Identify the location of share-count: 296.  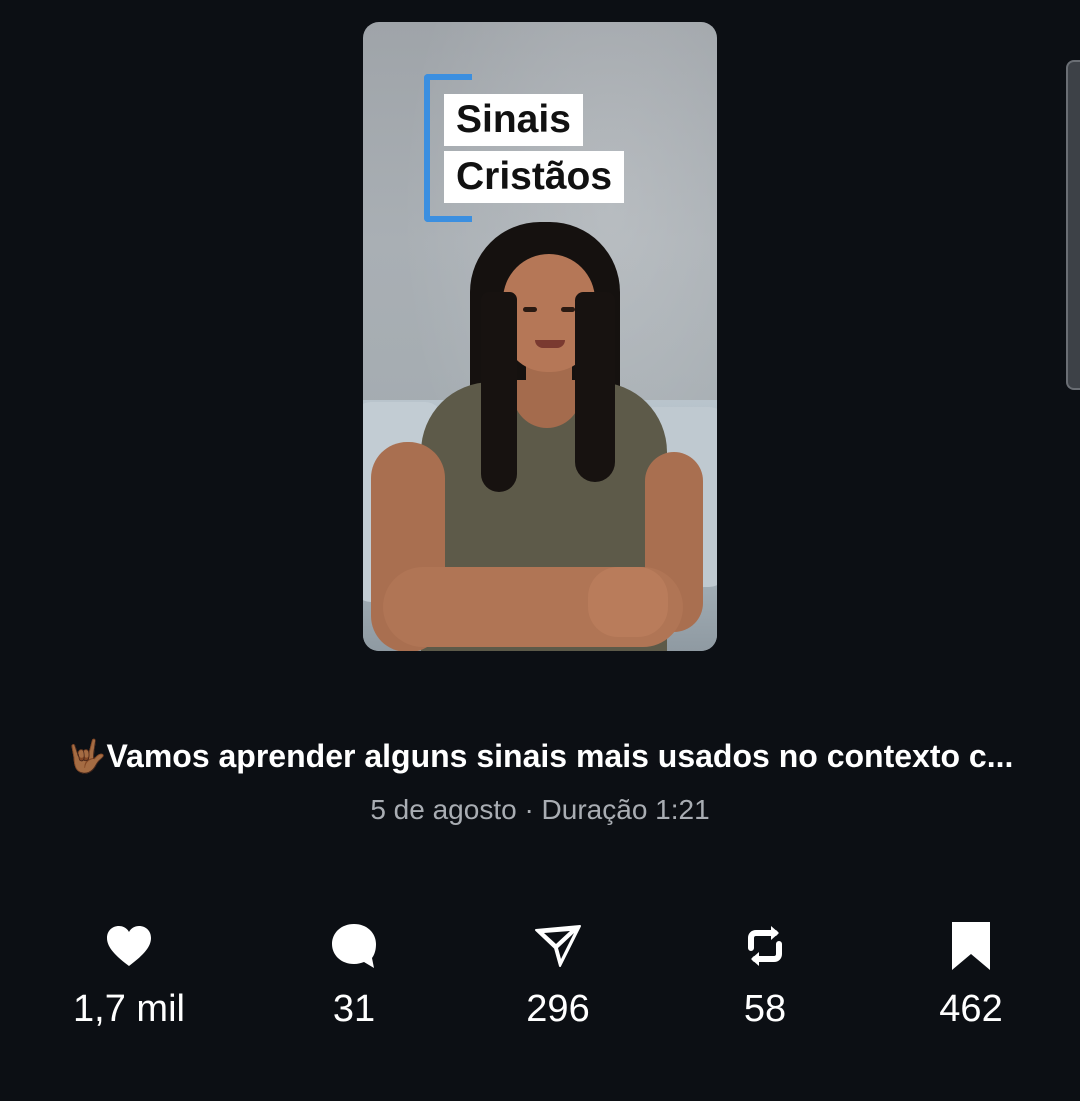
(558, 1009).